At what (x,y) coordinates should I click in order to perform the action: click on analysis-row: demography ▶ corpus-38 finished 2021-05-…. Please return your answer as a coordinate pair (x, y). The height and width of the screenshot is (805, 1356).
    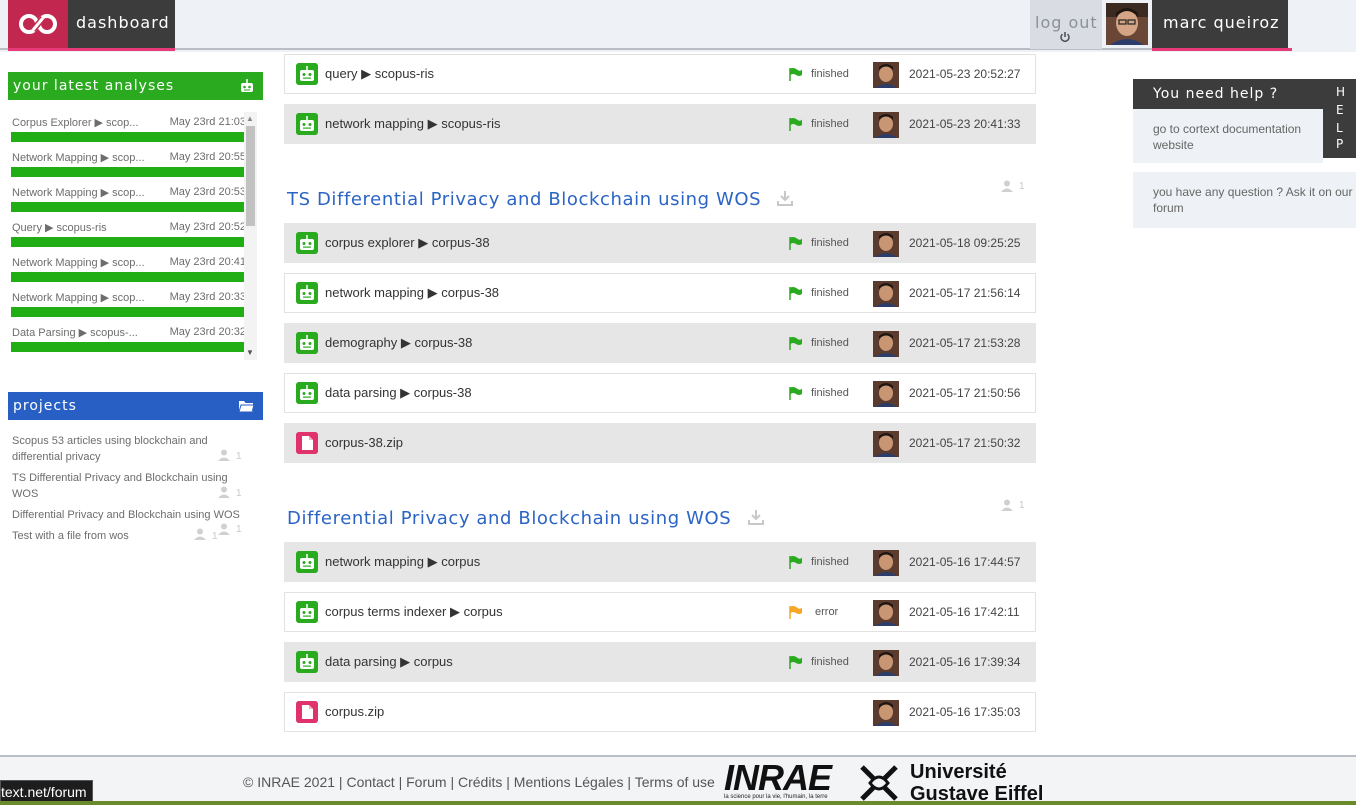
    Looking at the image, I should click on (660, 343).